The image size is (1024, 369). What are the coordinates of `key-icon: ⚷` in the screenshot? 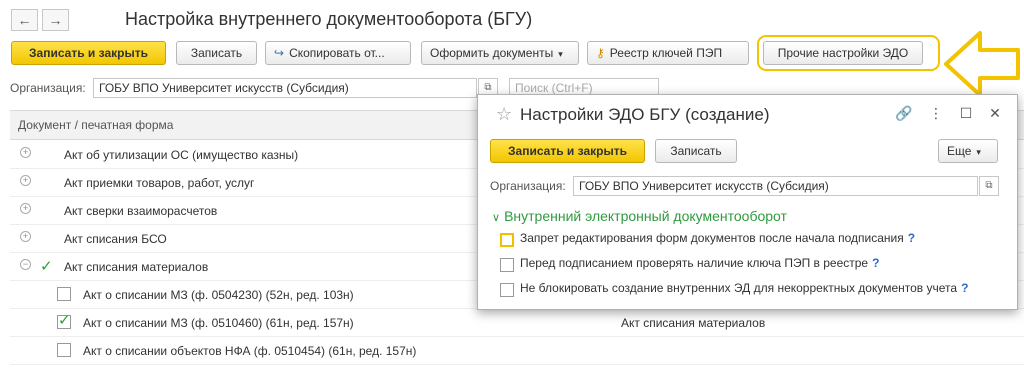 It's located at (600, 53).